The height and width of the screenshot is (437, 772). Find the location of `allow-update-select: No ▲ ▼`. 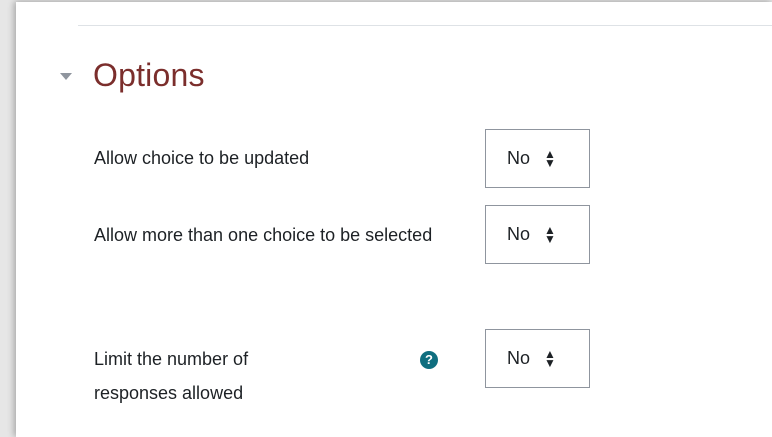

allow-update-select: No ▲ ▼ is located at coordinates (537, 158).